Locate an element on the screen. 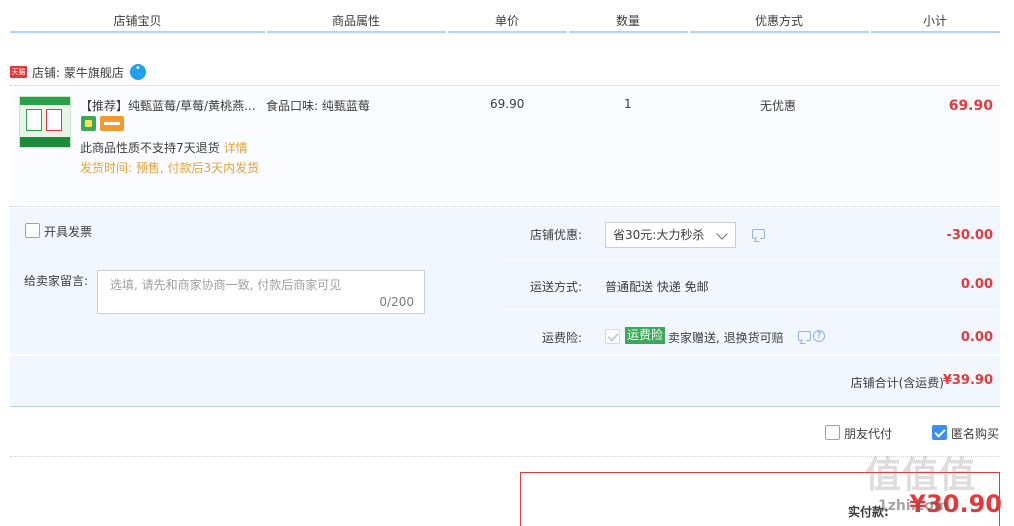 This screenshot has height=526, width=1014. anonymous-purchase-checkbox is located at coordinates (939, 432).